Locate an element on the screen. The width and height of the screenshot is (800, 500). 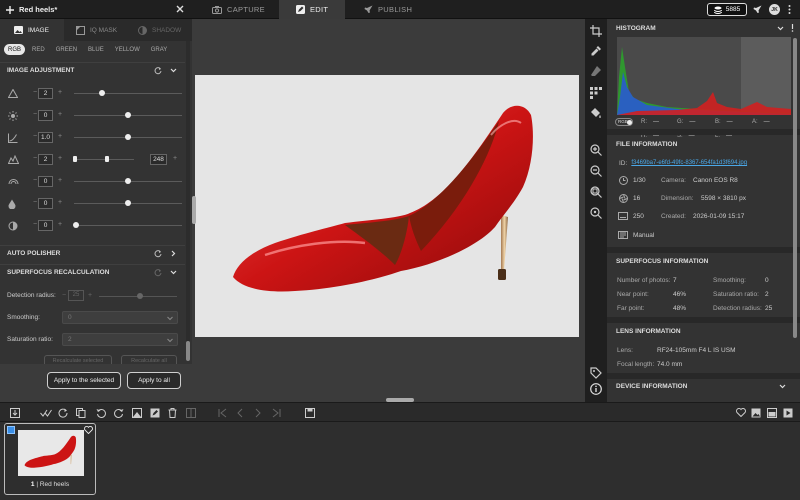
view-image-icon is located at coordinates (756, 413).